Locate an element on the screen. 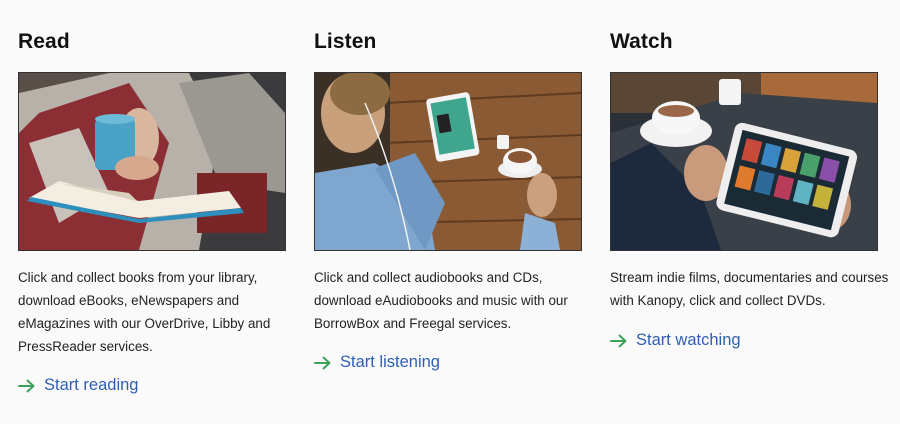 The height and width of the screenshot is (424, 900). watch-heading: Watch is located at coordinates (641, 41).